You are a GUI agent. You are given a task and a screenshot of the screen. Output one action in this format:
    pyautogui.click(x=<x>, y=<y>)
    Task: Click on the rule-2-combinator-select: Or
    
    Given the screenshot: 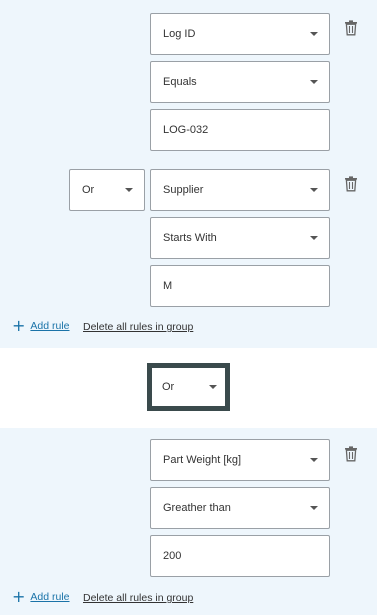 What is the action you would take?
    pyautogui.click(x=107, y=190)
    